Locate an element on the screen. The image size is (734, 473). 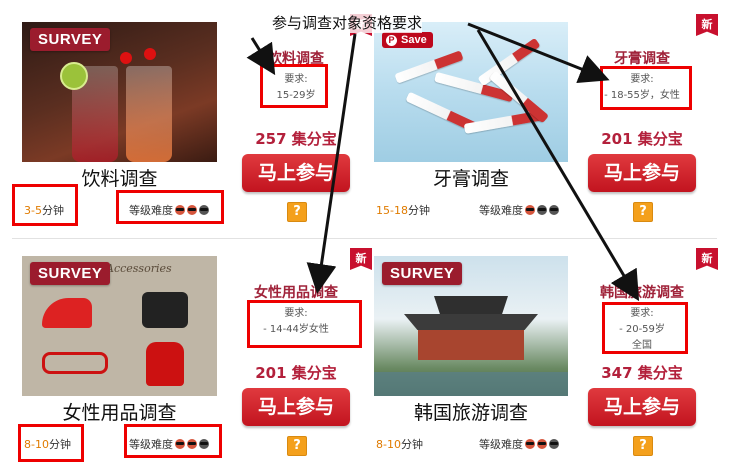
survey-thumbnail: Accessories SURVEY is located at coordinates (119, 326).